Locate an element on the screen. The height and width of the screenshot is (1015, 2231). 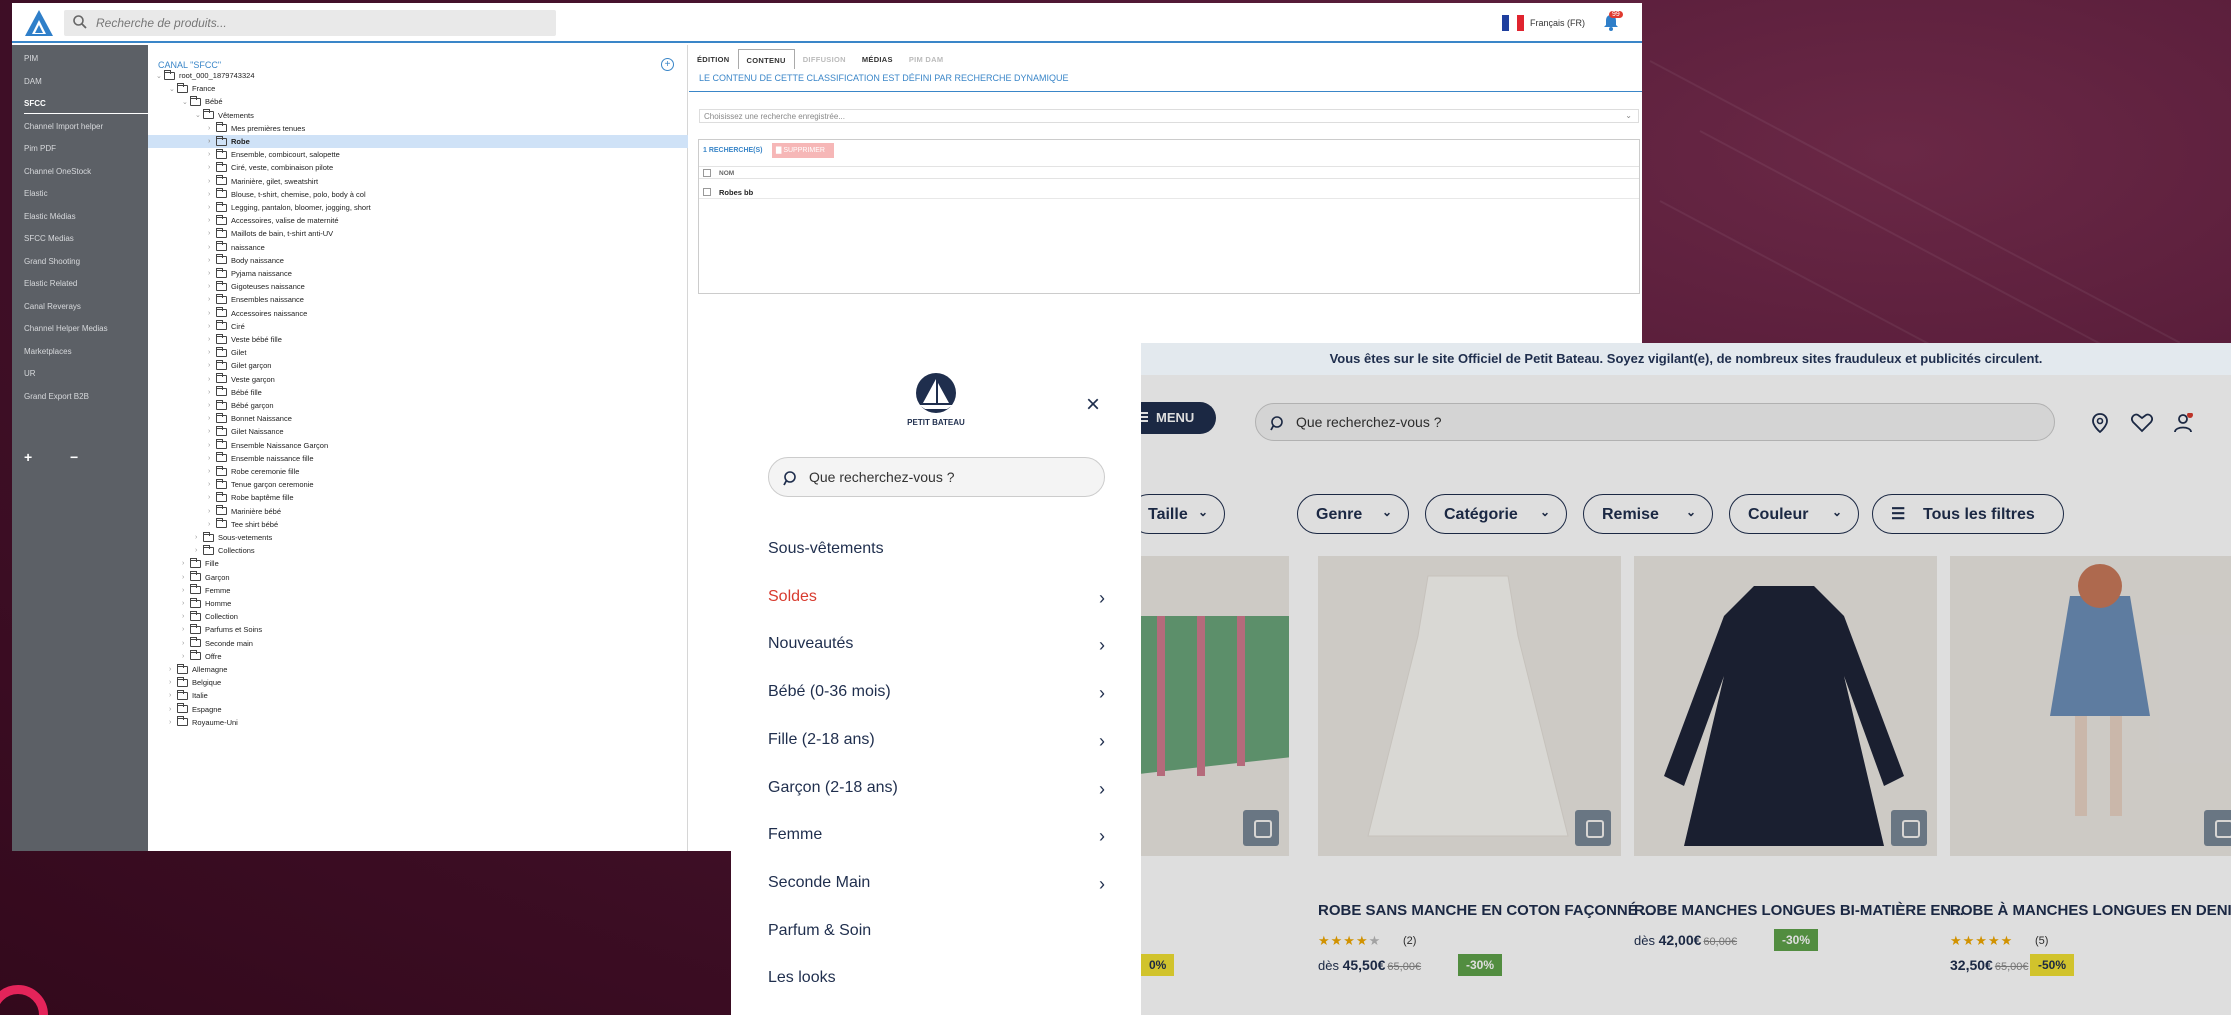
french-flag-icon is located at coordinates (1513, 23).